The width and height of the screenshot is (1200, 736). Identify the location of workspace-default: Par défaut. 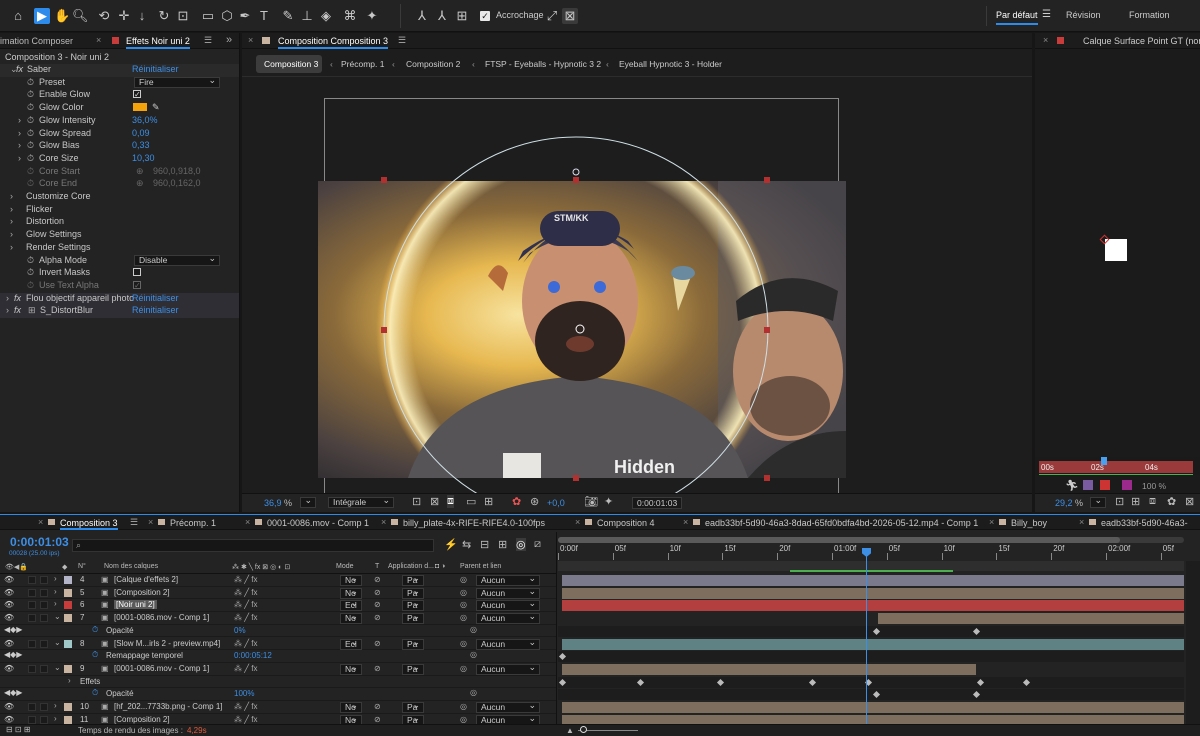
(1017, 17).